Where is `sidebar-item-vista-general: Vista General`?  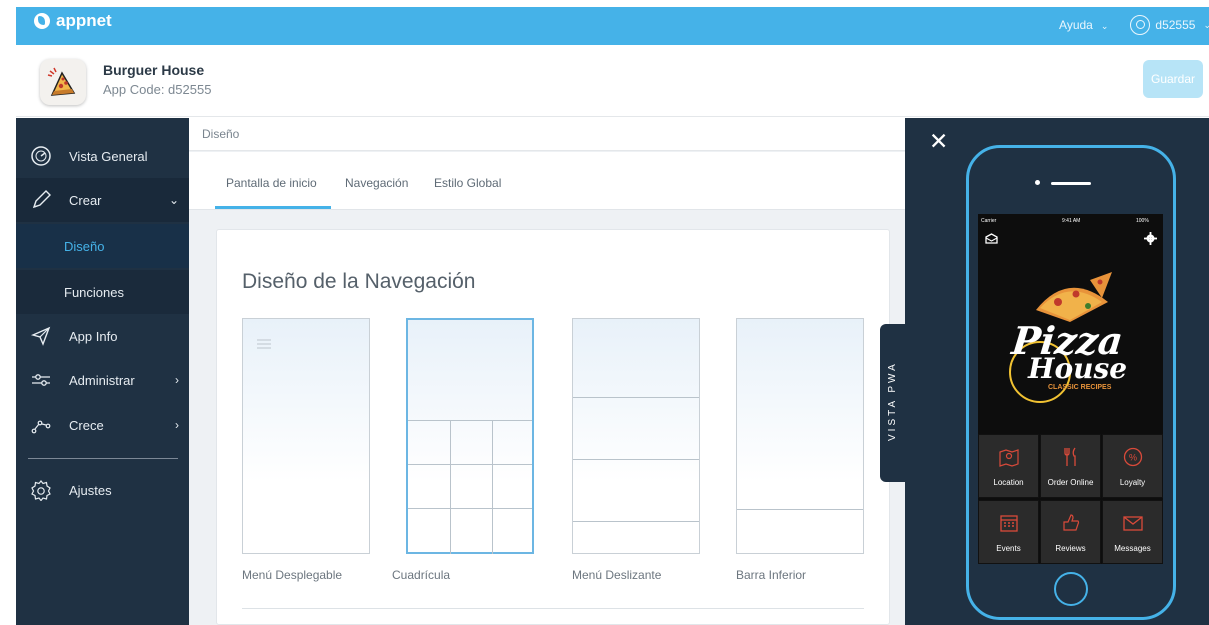
sidebar-item-vista-general: Vista General is located at coordinates (102, 156).